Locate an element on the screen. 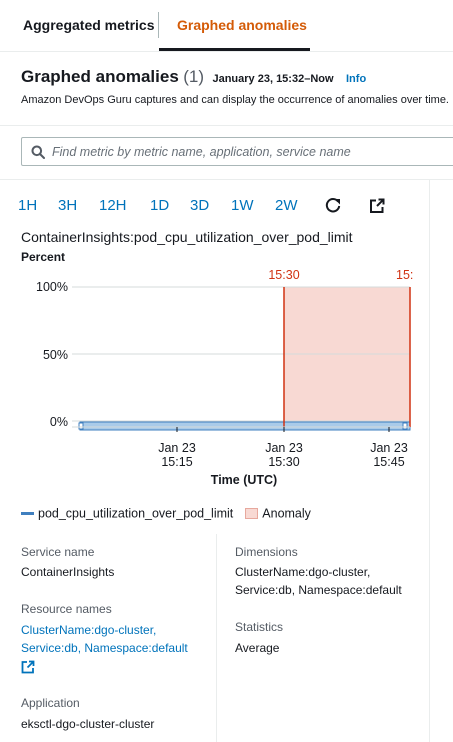  range-2w-button: 2W is located at coordinates (286, 206).